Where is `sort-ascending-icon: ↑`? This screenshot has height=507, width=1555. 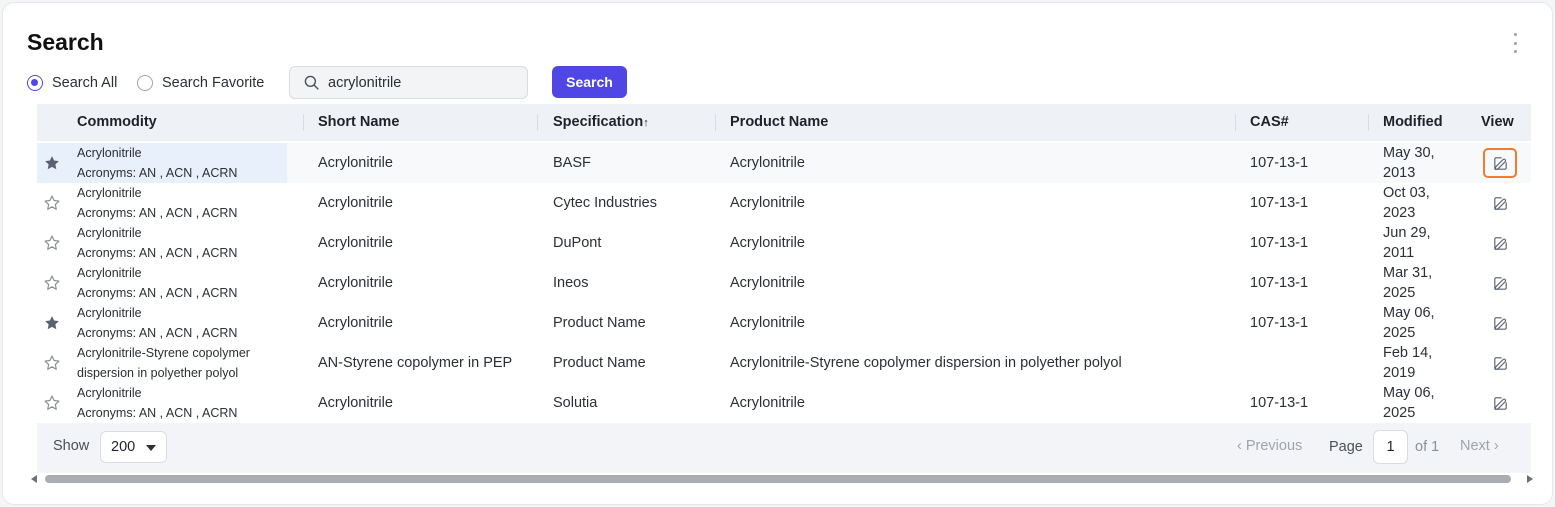 sort-ascending-icon: ↑ is located at coordinates (646, 123).